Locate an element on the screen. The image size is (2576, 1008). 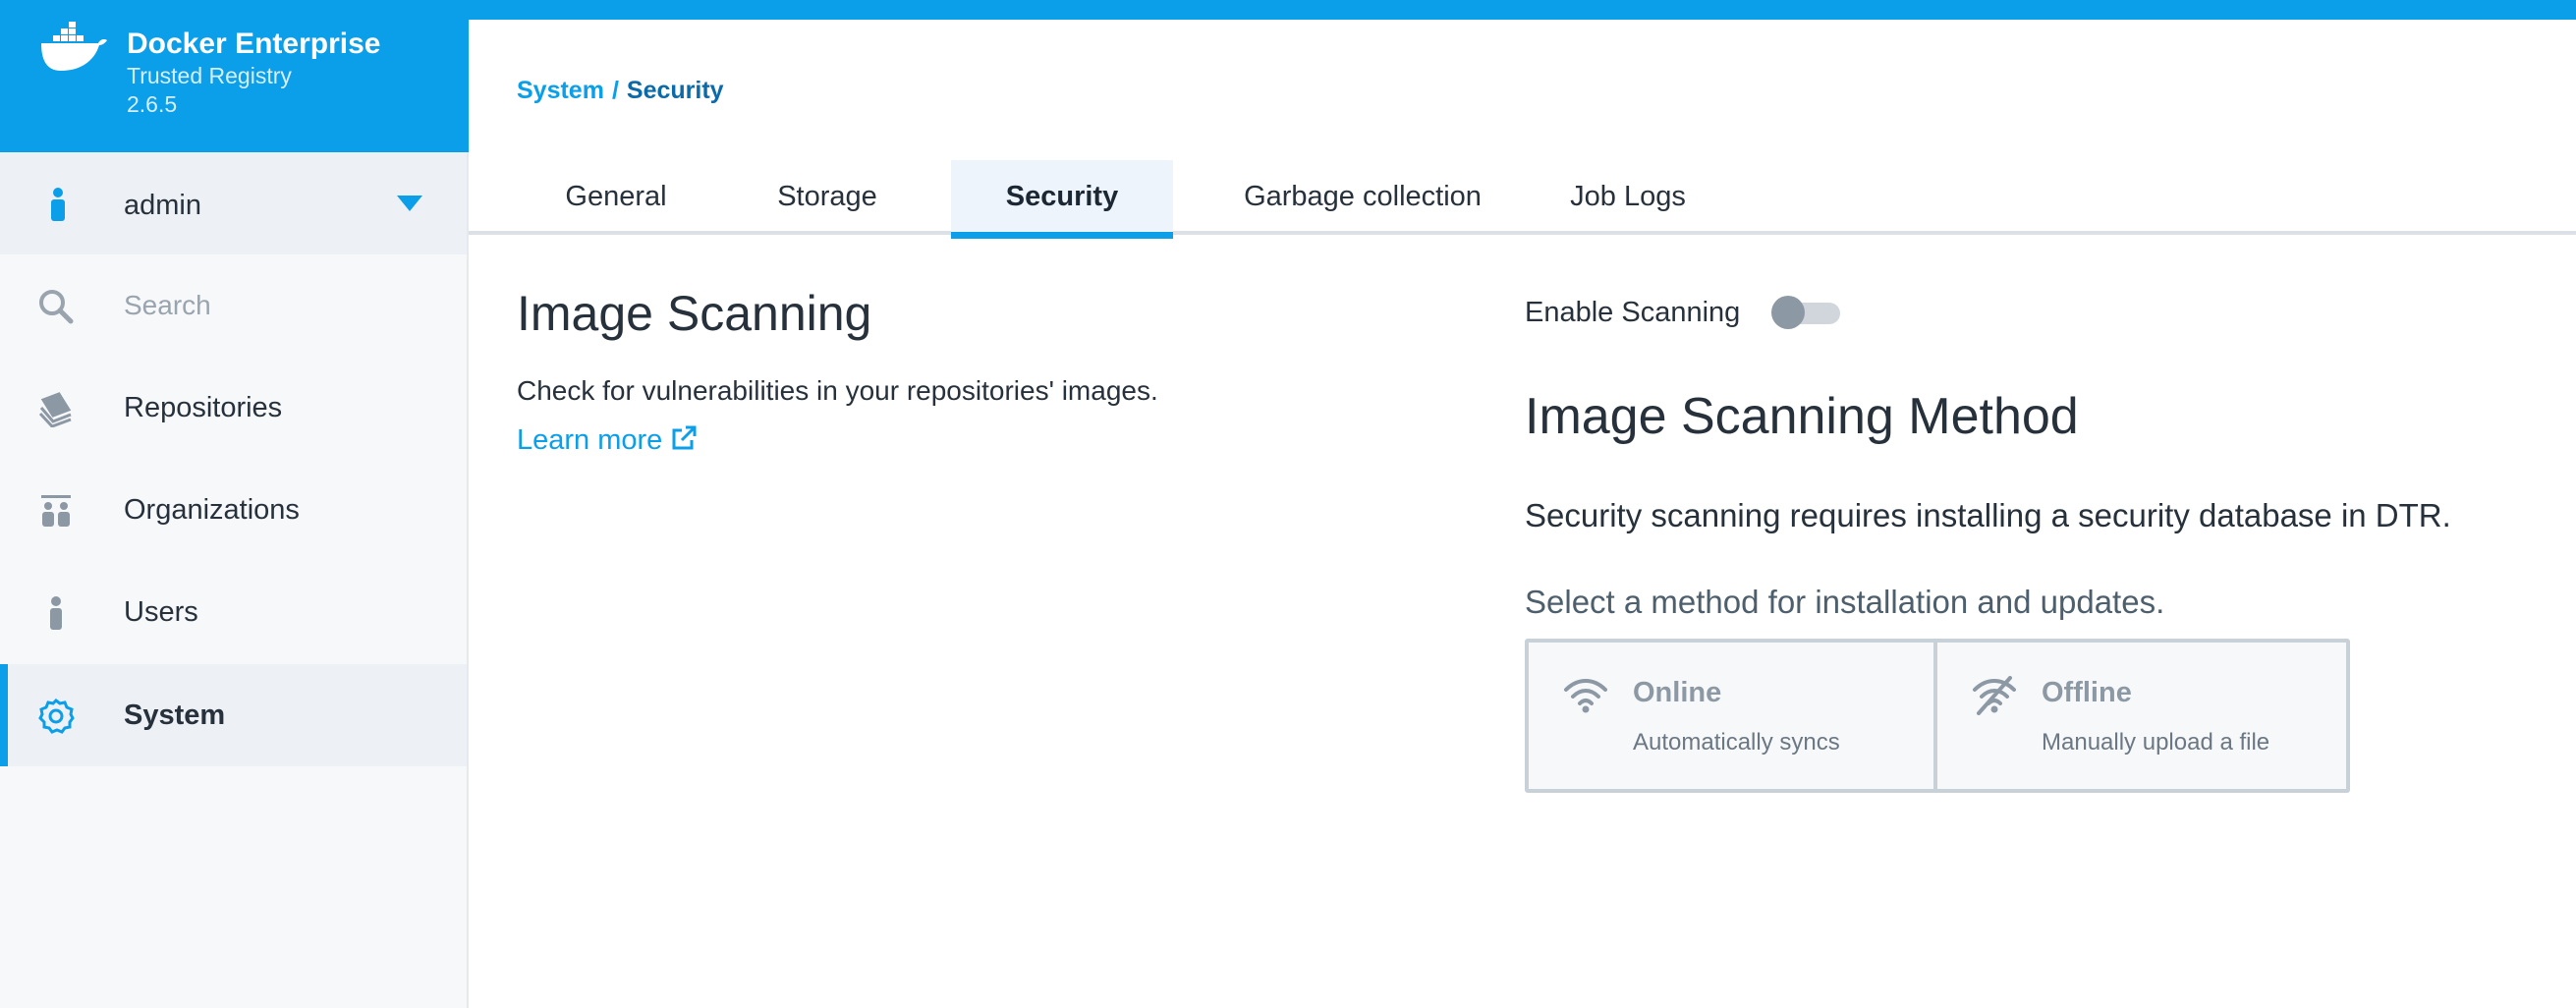
brand-header: Docker Enterprise Trusted Registry 2.6.5 is located at coordinates (234, 76).